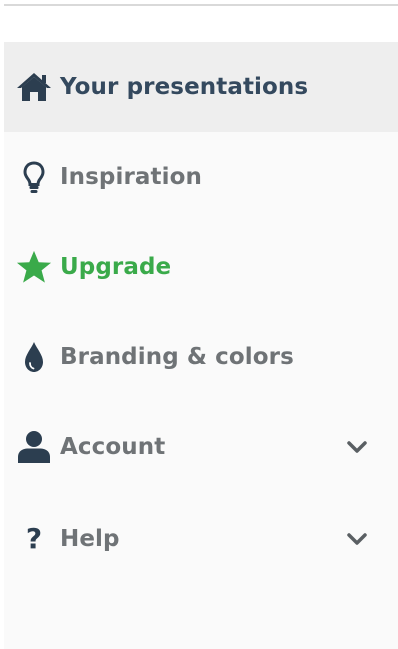 Image resolution: width=398 pixels, height=649 pixels. I want to click on sidebar-item-label: Branding & colors, so click(177, 357).